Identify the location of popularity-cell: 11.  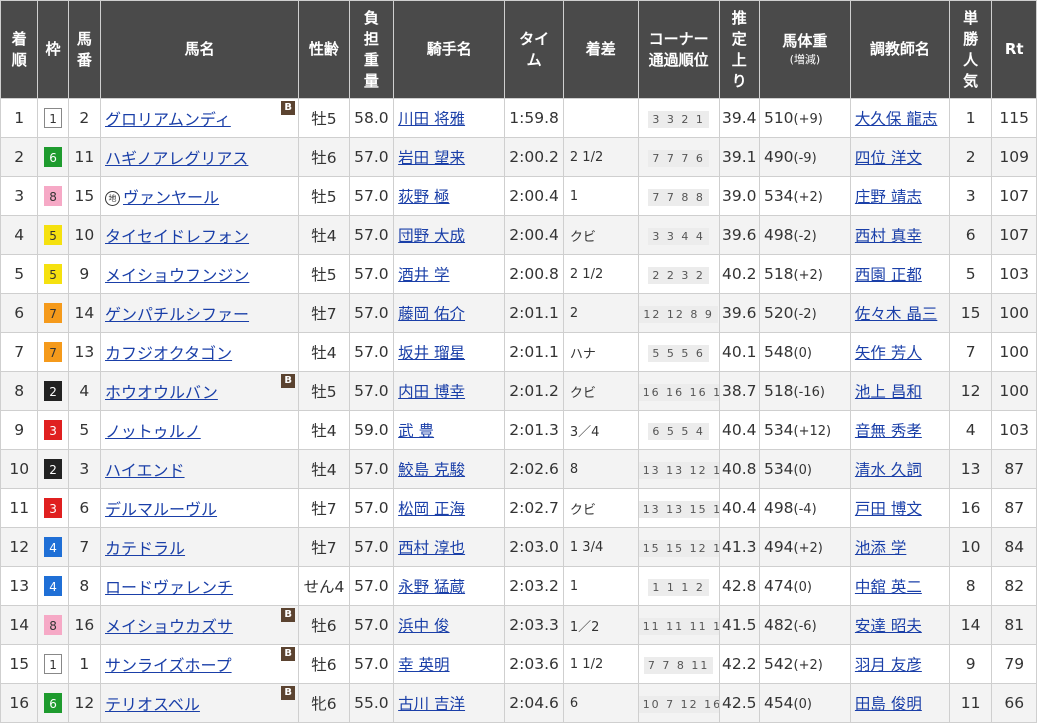
(970, 703).